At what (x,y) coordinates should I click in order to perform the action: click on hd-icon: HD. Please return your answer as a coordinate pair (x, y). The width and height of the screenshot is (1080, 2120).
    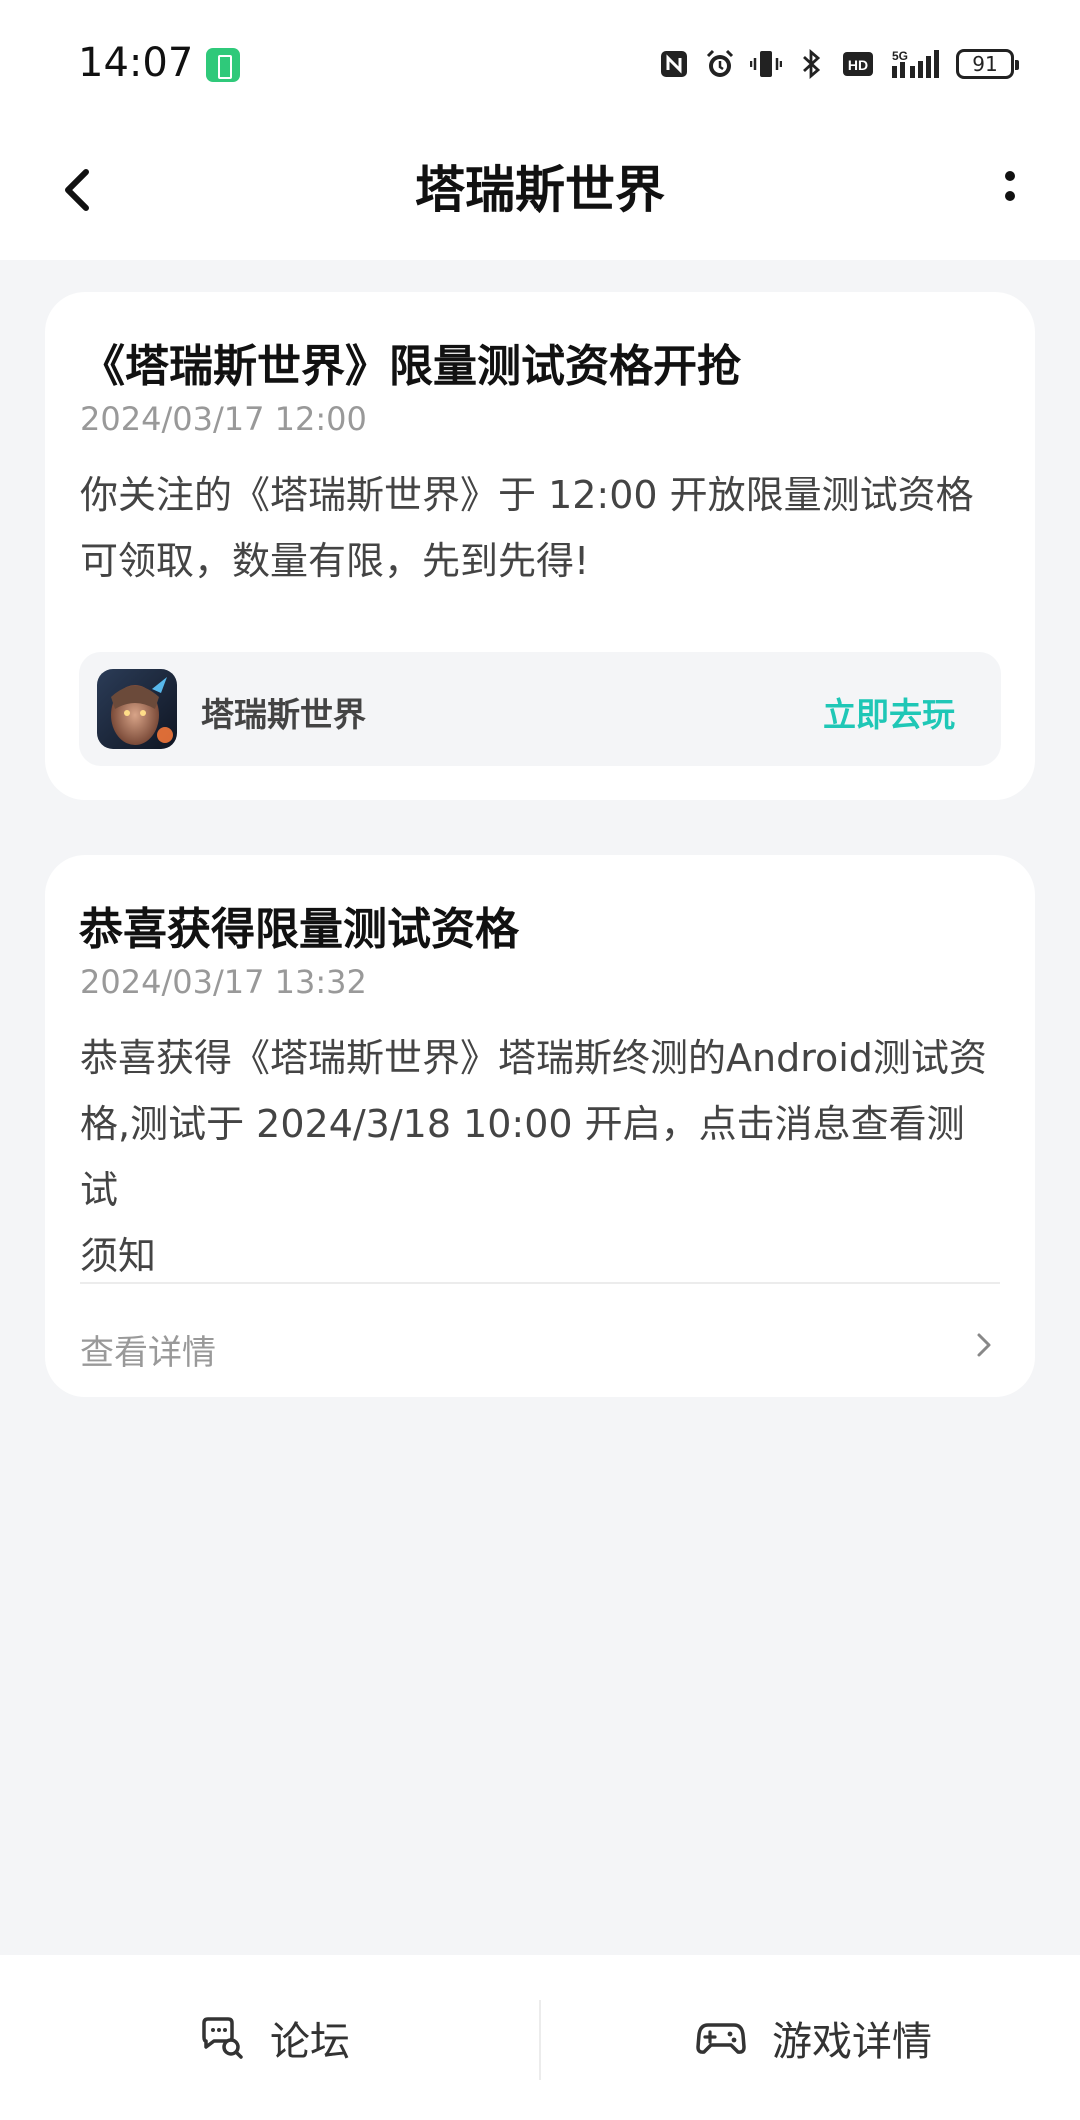
    Looking at the image, I should click on (858, 64).